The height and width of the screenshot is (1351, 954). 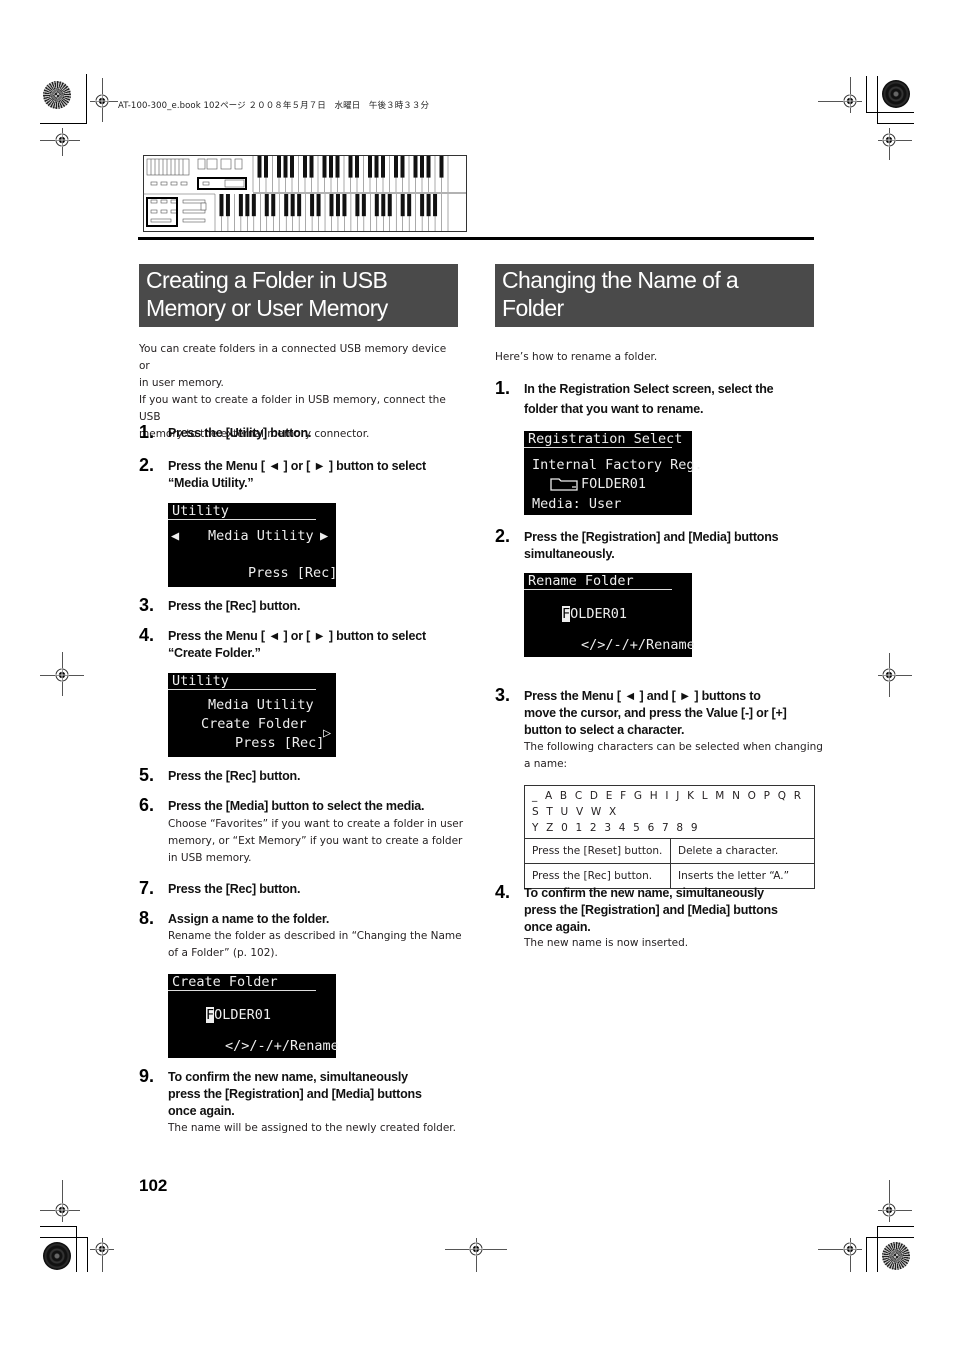 What do you see at coordinates (594, 614) in the screenshot?
I see `folder-name-field: FOLDER01` at bounding box center [594, 614].